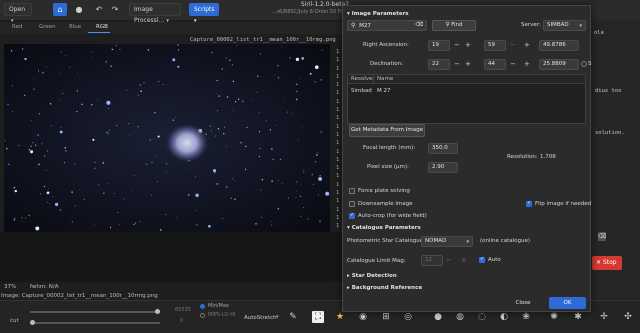  Describe the element at coordinates (460, 317) in the screenshot. I see `tool-icon: ◍` at that location.